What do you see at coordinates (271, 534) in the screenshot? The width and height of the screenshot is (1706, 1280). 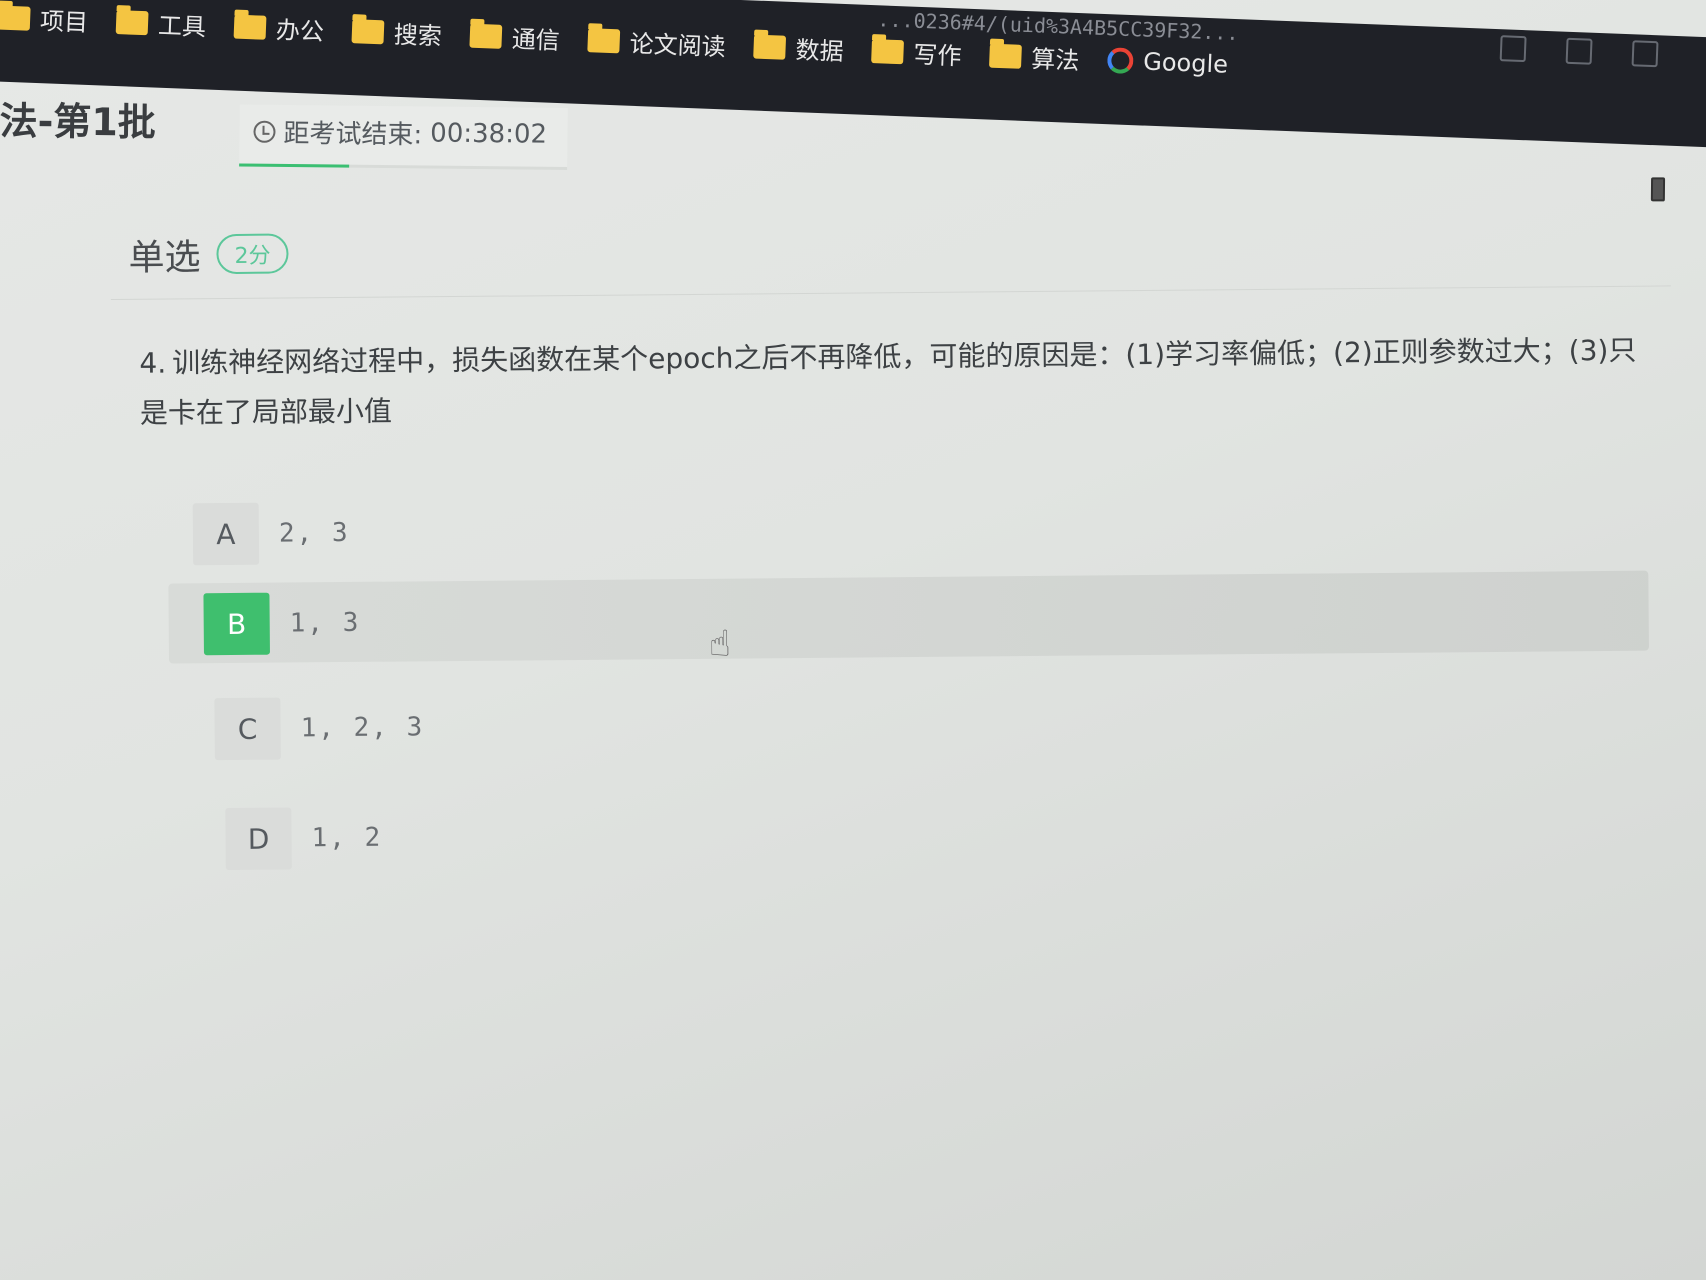 I see `option-a: A 2, 3` at bounding box center [271, 534].